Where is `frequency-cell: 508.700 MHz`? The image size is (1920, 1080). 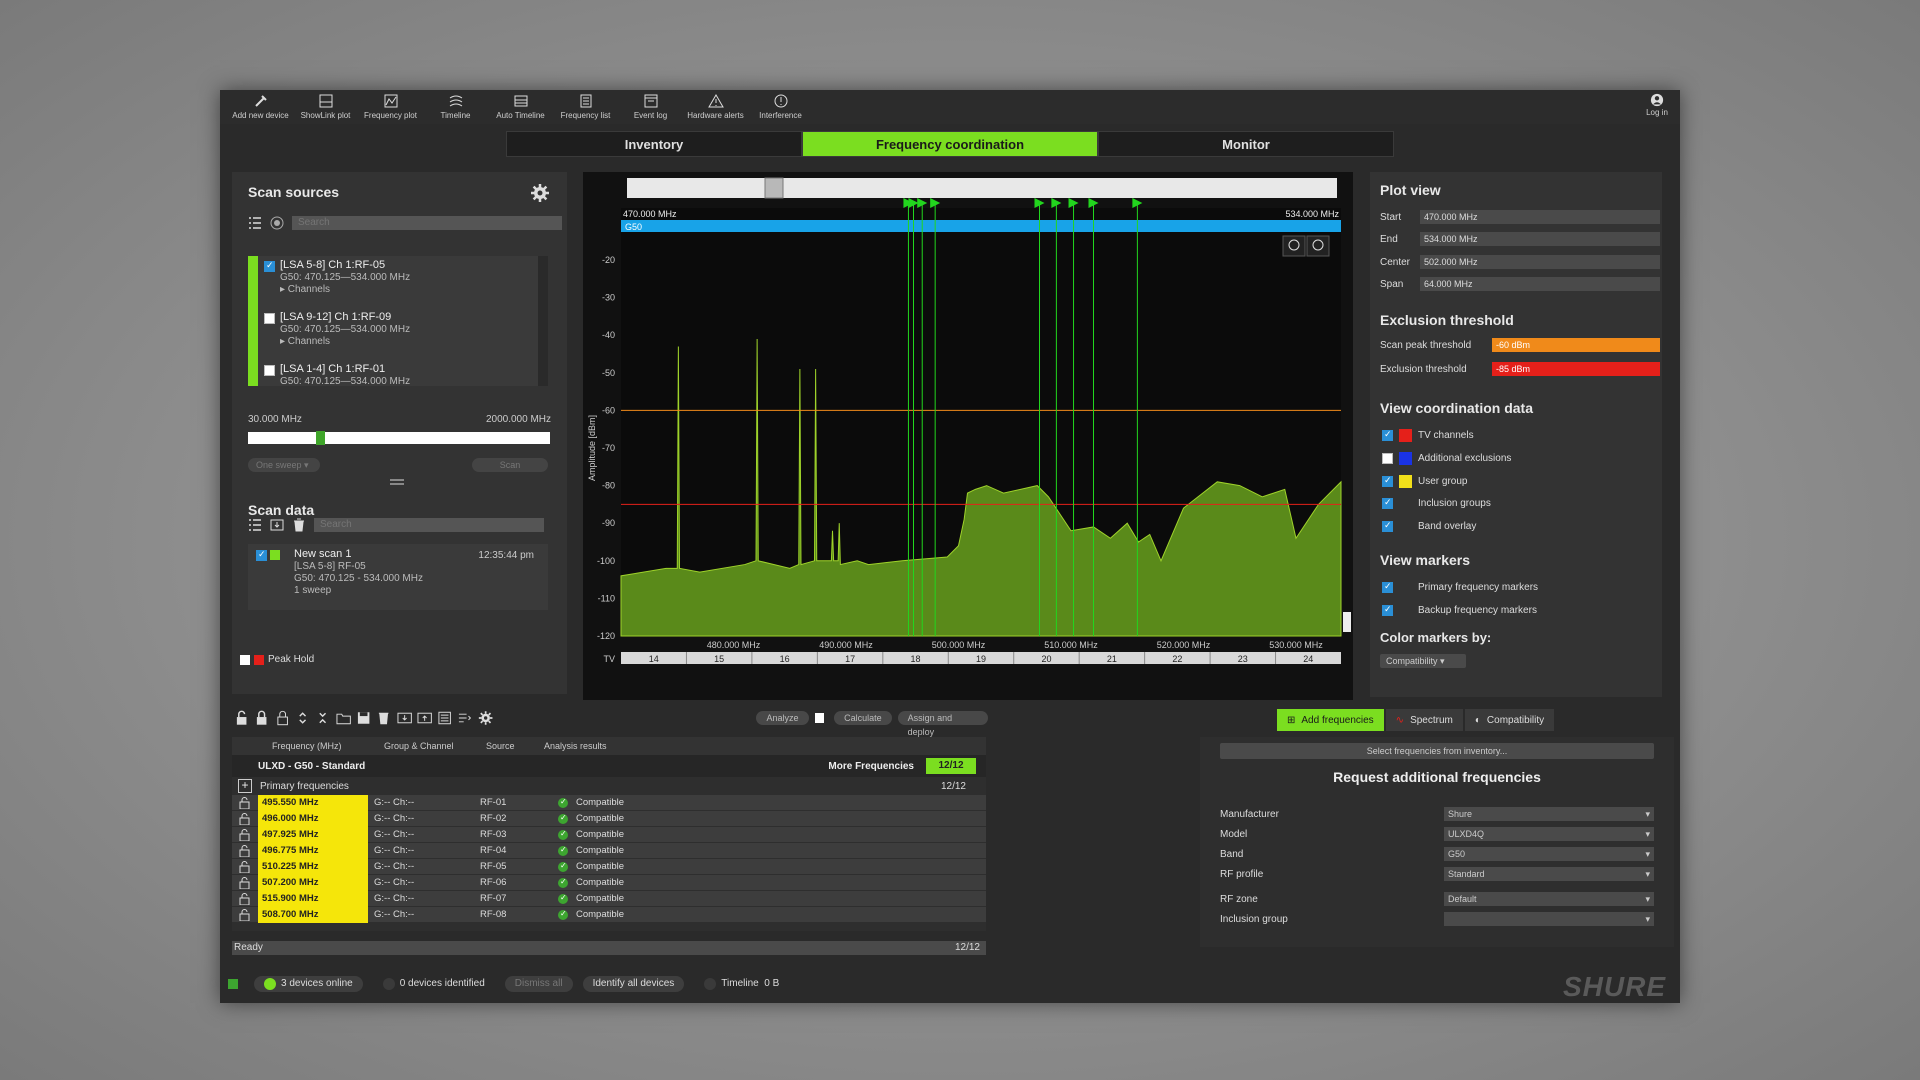
frequency-cell: 508.700 MHz is located at coordinates (313, 914).